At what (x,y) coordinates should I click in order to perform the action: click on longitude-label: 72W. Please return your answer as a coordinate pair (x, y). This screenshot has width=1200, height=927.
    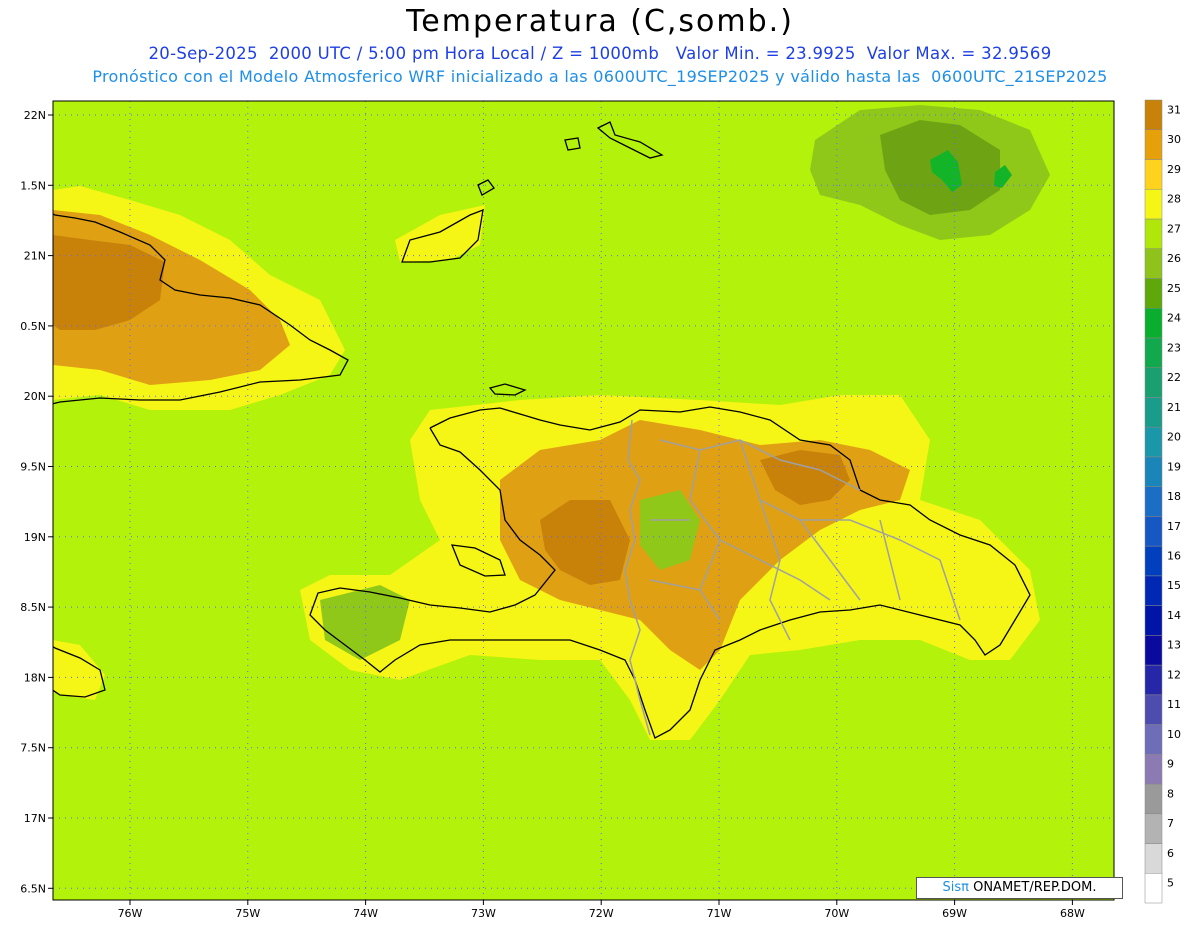
    Looking at the image, I should click on (601, 913).